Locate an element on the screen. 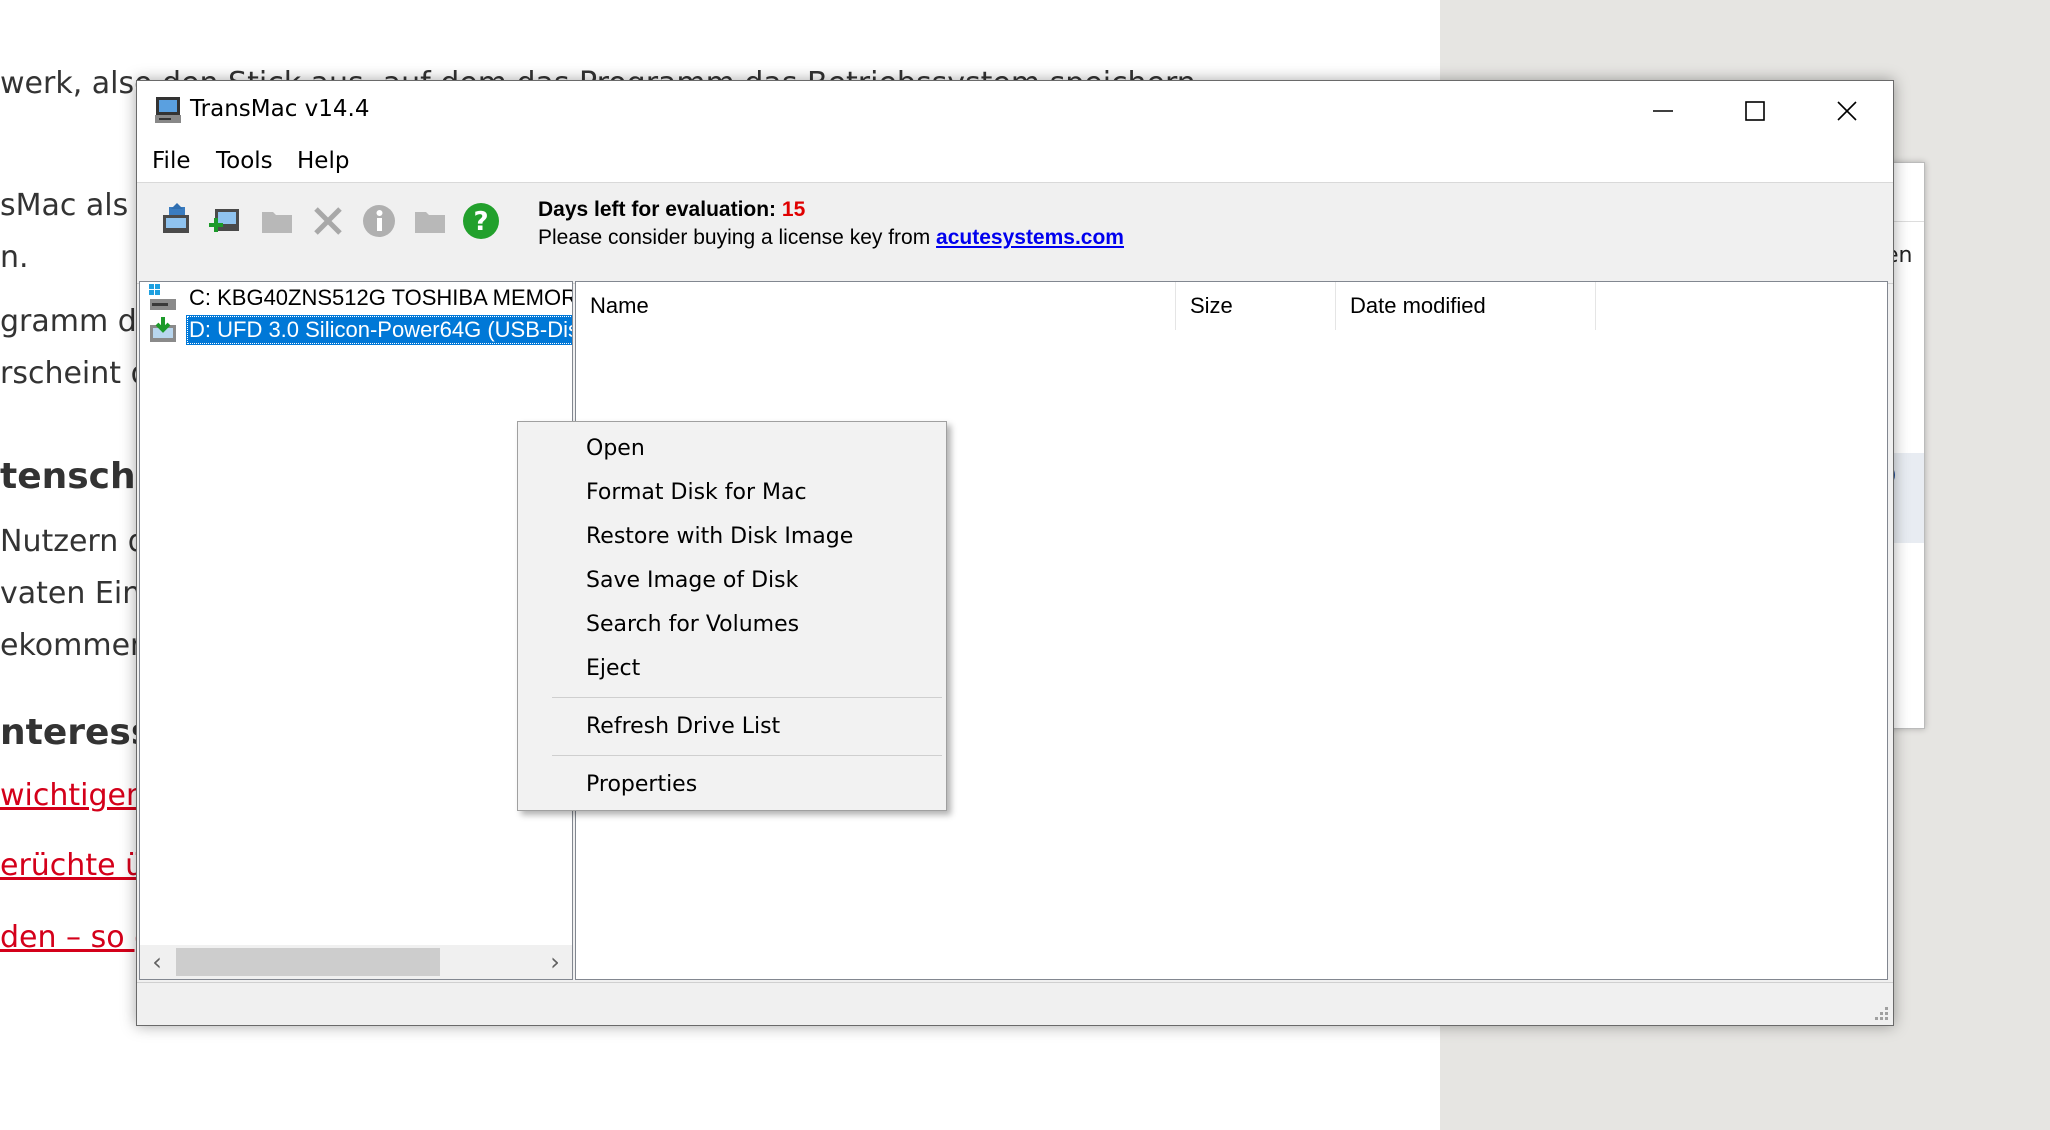 Image resolution: width=2050 pixels, height=1130 pixels. minimize-button is located at coordinates (1663, 110).